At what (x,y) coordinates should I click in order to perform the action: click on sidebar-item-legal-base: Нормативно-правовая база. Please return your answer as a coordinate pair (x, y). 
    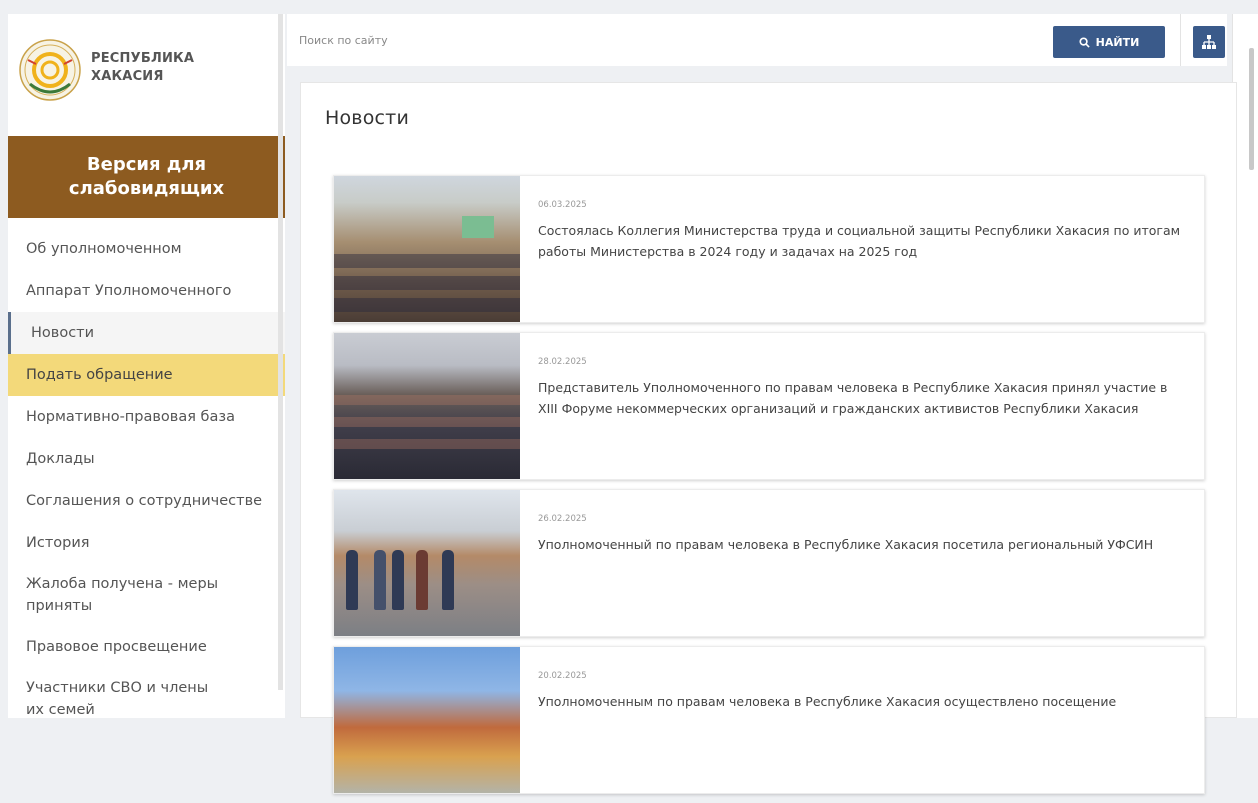
    Looking at the image, I should click on (146, 417).